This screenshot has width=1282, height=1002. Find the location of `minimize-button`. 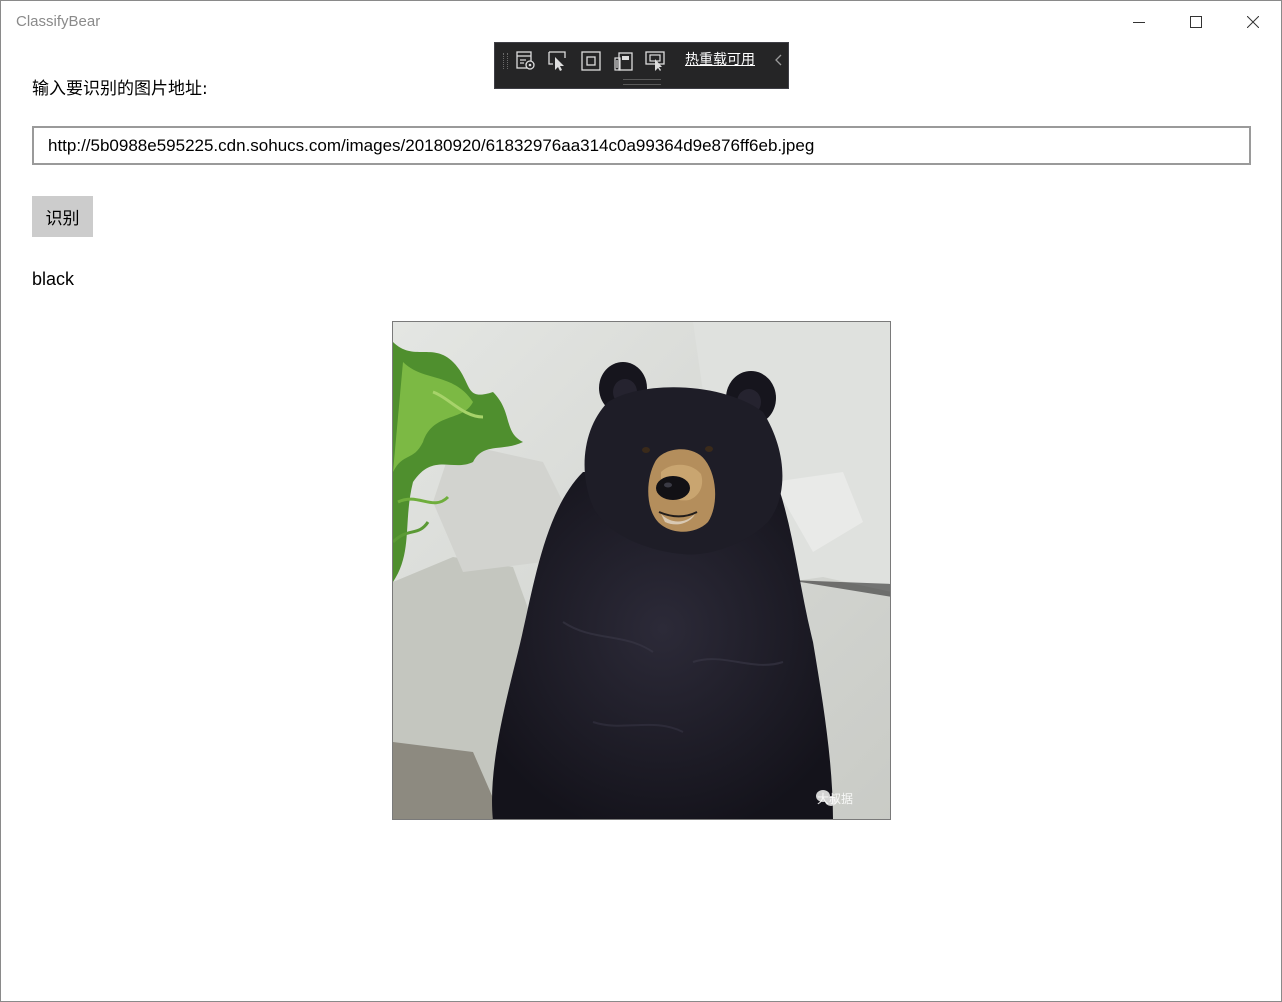

minimize-button is located at coordinates (1138, 22).